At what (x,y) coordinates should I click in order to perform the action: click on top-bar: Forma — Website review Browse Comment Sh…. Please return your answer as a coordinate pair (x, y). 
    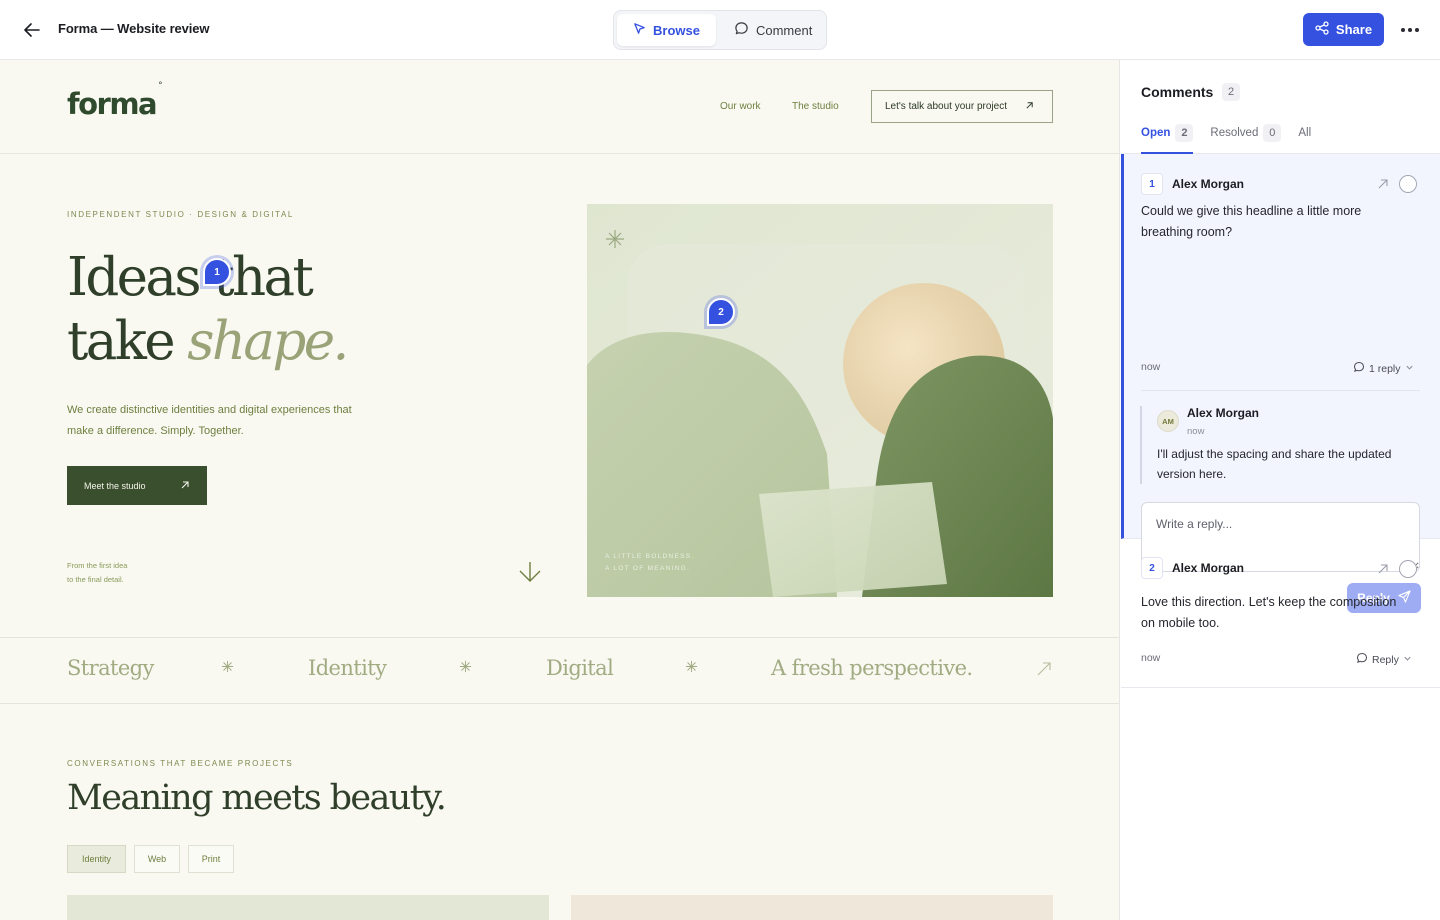
    Looking at the image, I should click on (720, 30).